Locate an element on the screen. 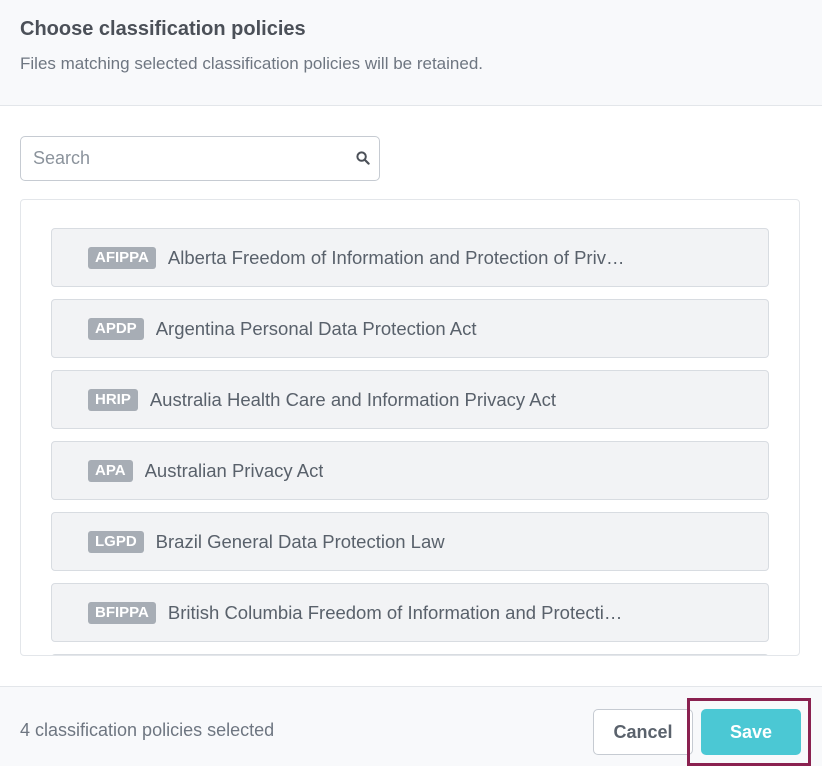  policy-badge: APDP is located at coordinates (116, 328).